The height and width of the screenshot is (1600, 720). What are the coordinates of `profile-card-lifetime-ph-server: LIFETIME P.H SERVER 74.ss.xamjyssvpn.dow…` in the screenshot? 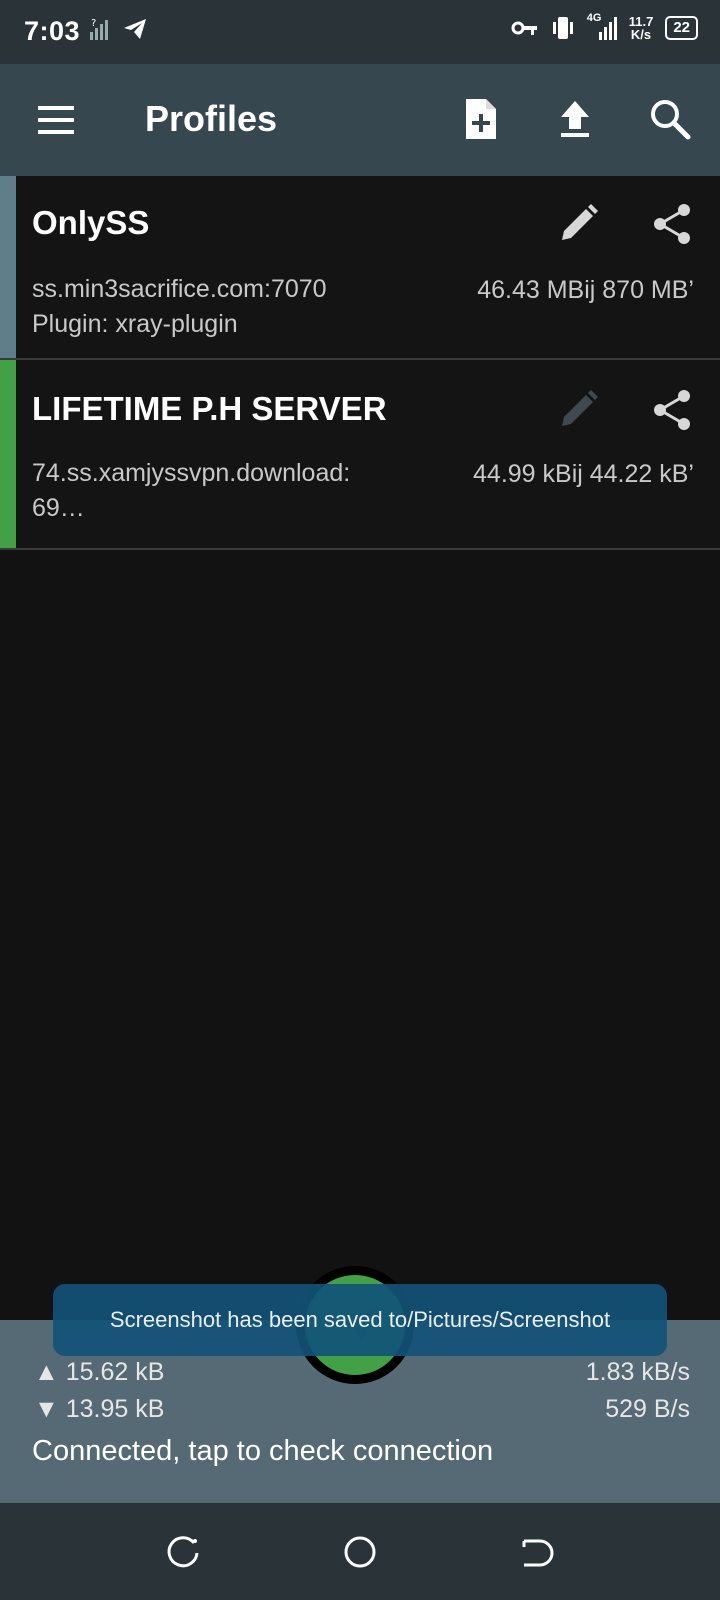 It's located at (360, 455).